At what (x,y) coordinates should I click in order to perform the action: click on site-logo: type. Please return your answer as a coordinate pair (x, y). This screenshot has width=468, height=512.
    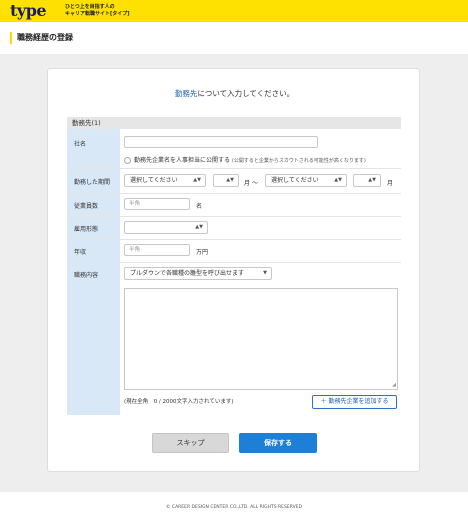
    Looking at the image, I should click on (28, 10).